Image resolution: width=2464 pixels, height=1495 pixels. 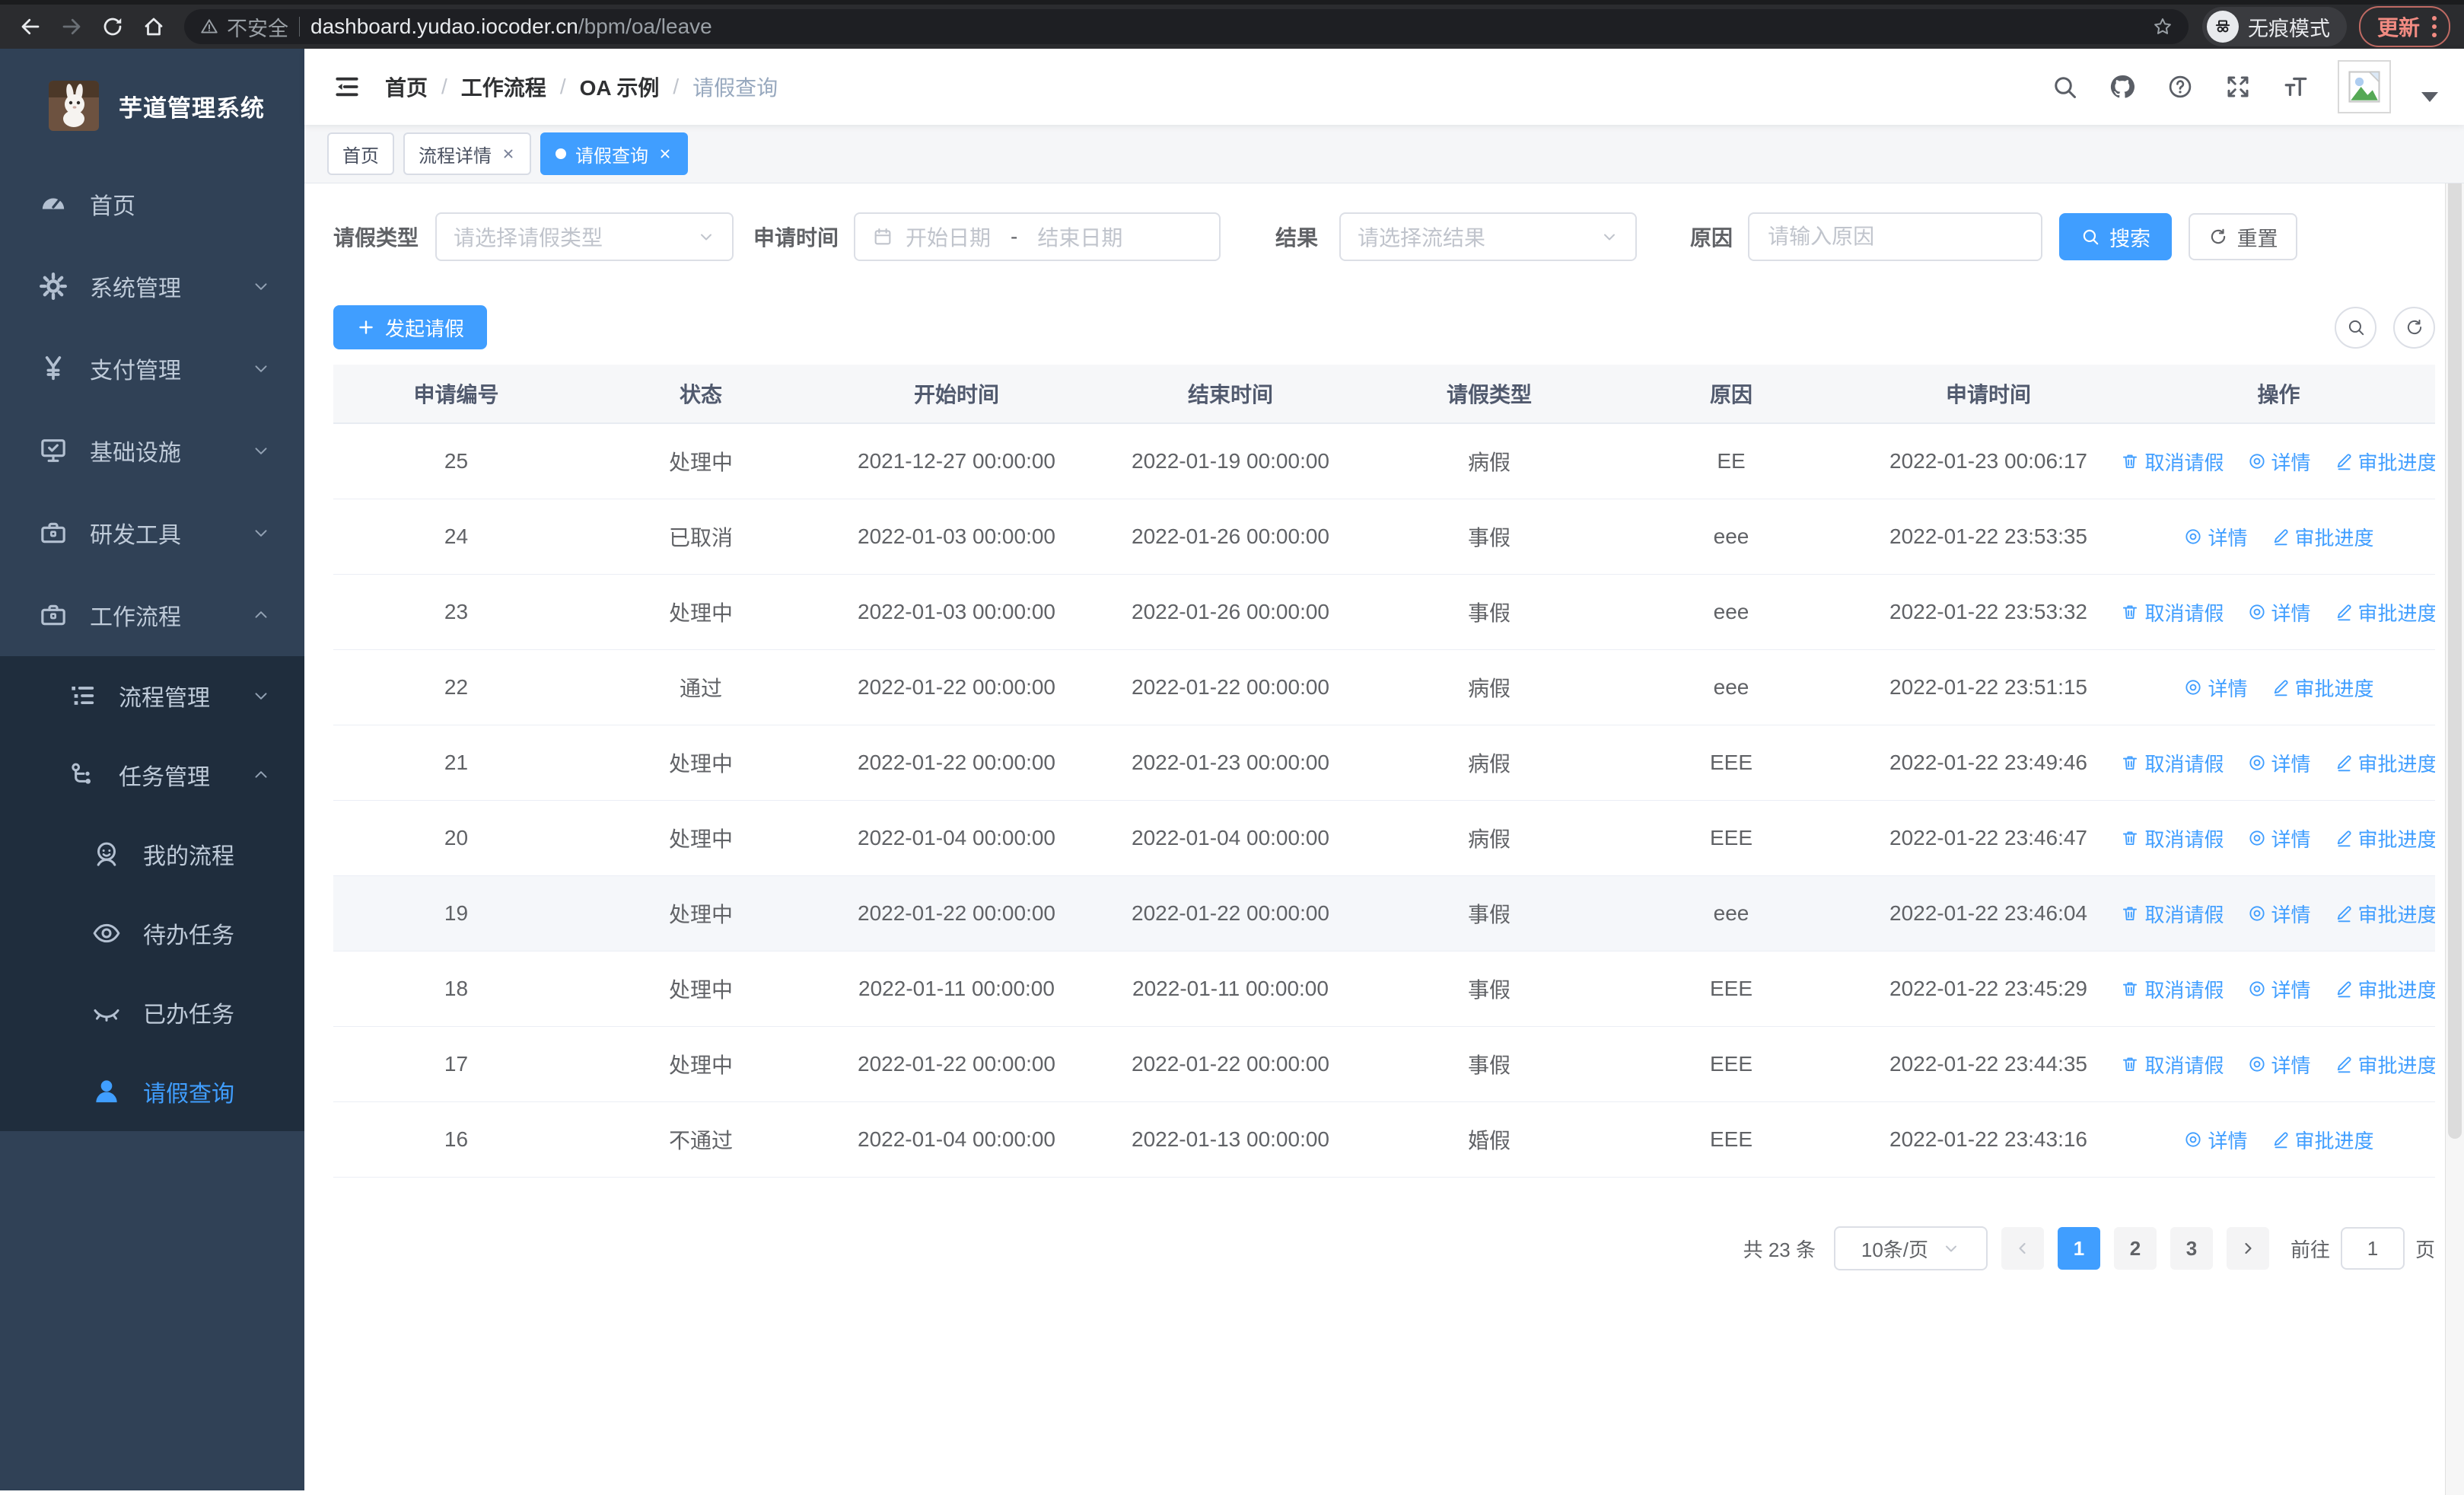 What do you see at coordinates (152, 933) in the screenshot?
I see `sidebar-item-todo-tasks: 待办任务` at bounding box center [152, 933].